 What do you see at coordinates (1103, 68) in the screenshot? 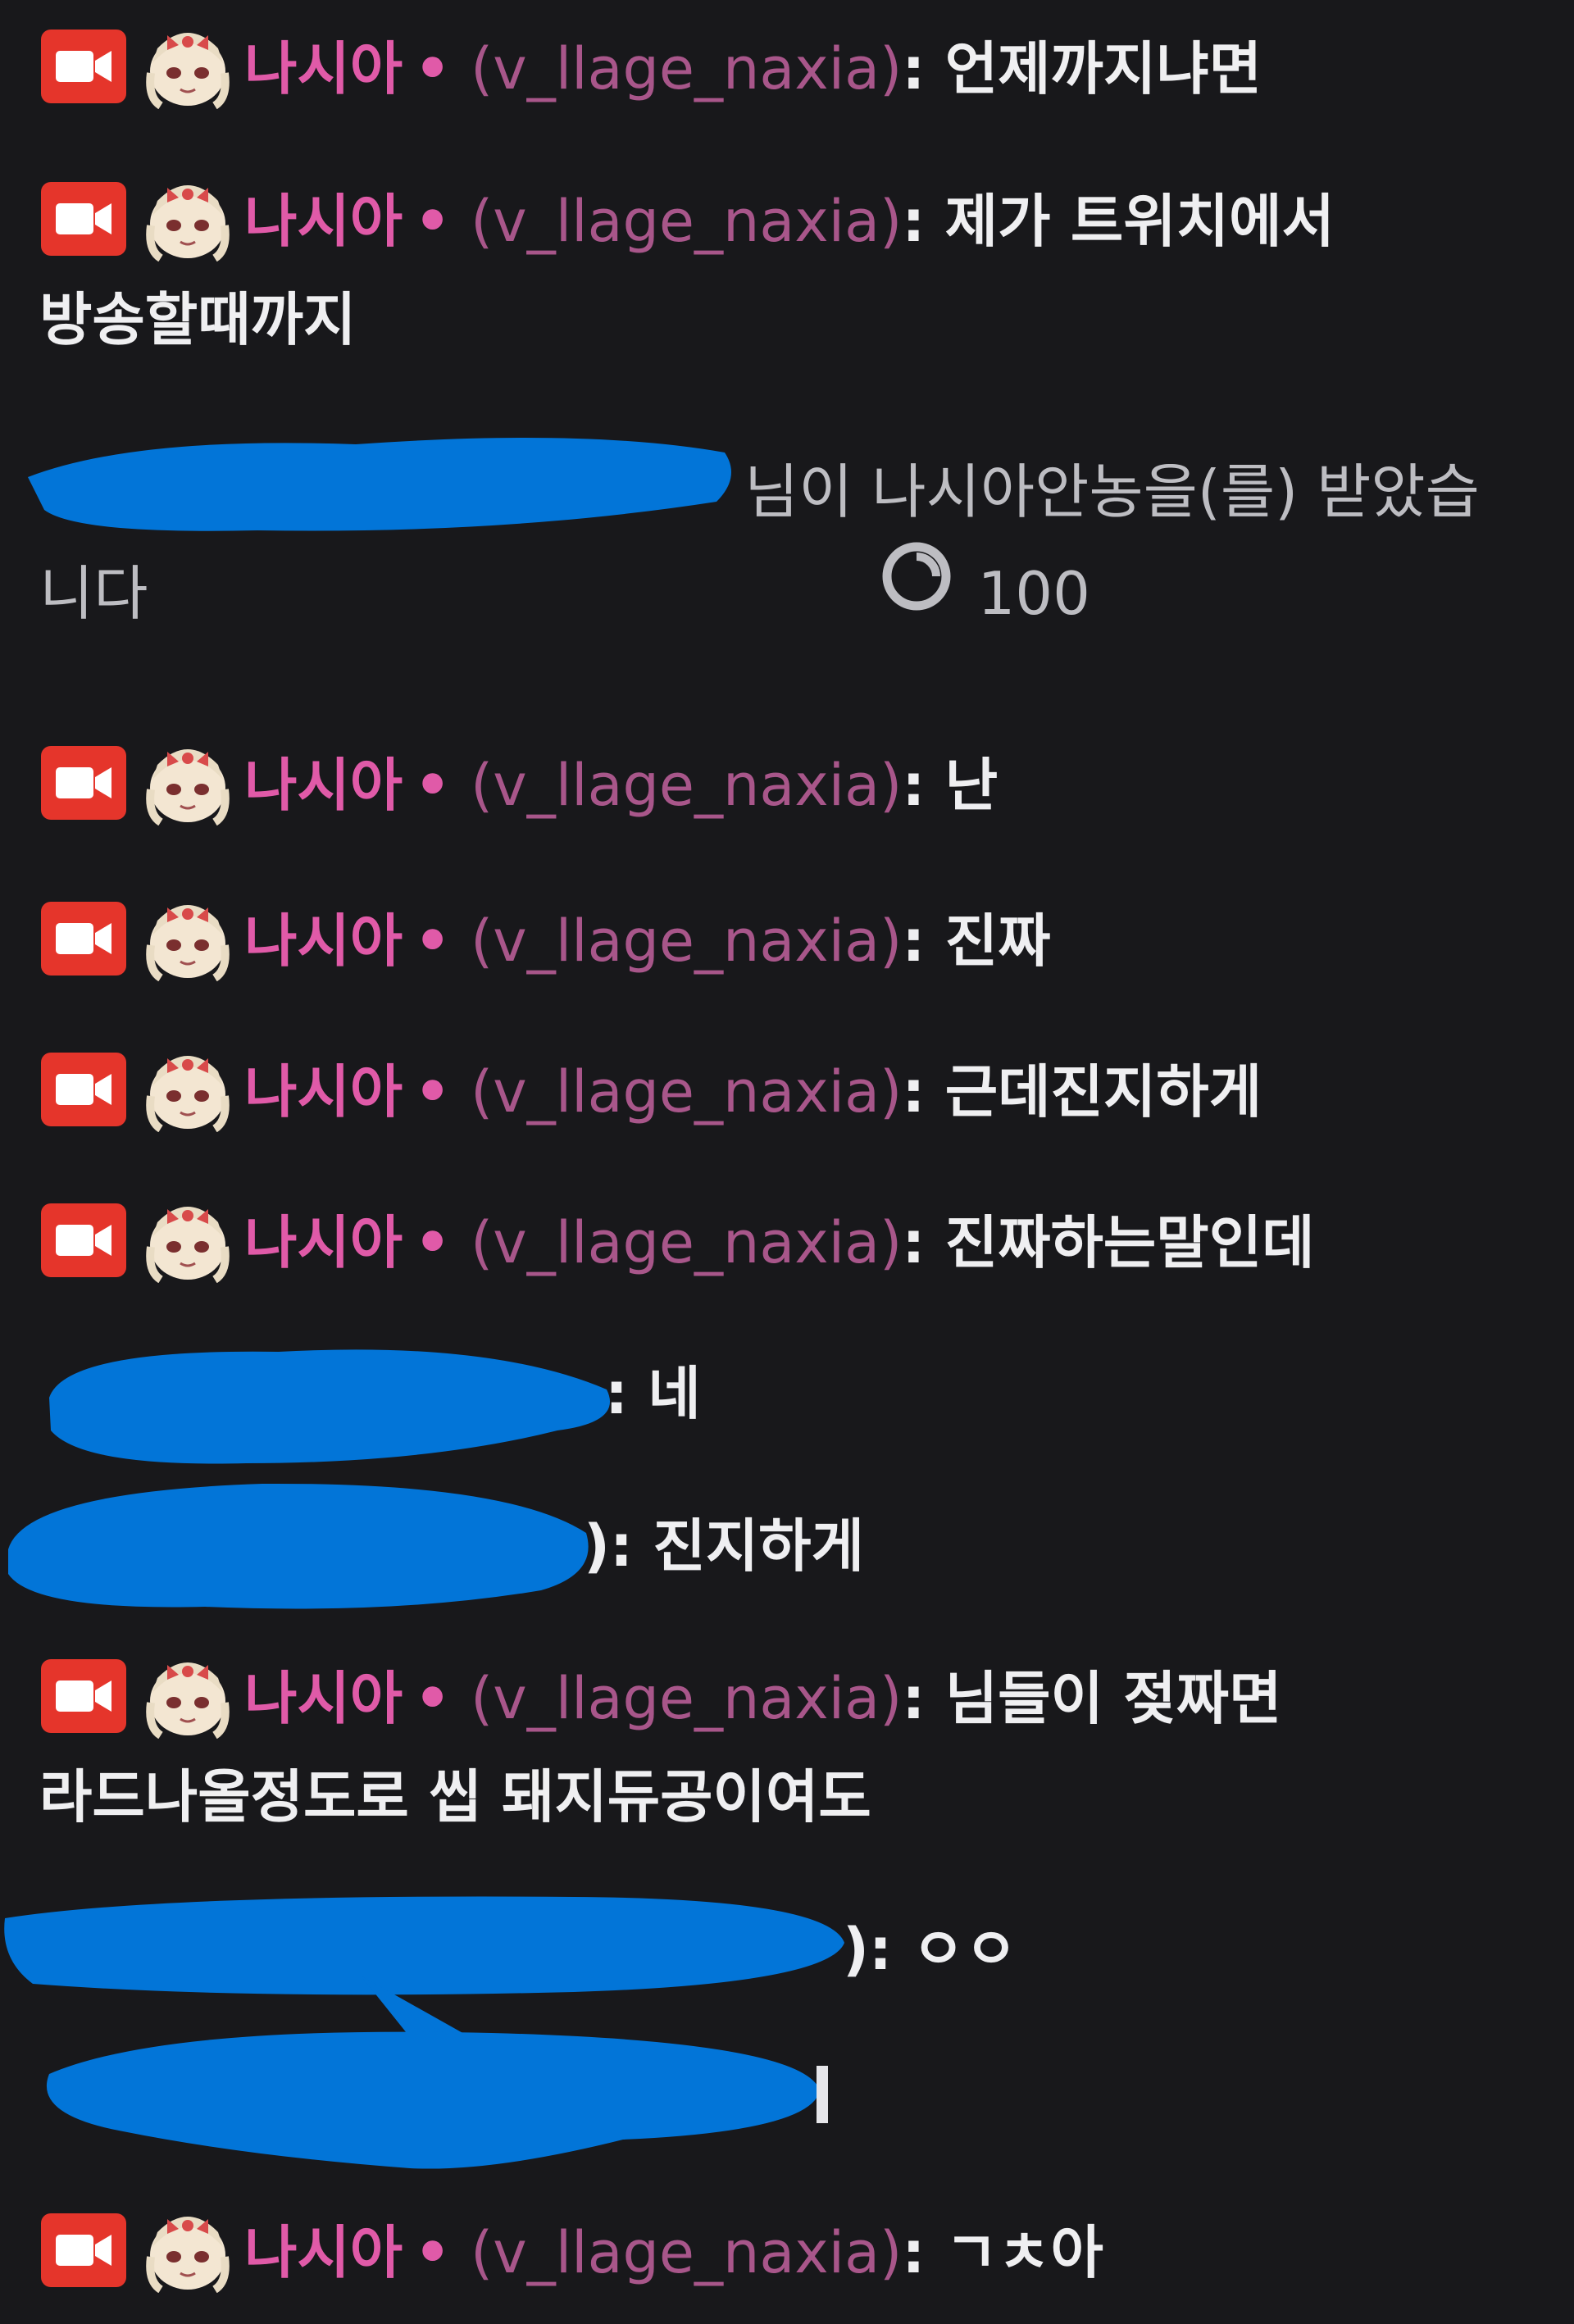
I see `message-text: 언제까지냐면` at bounding box center [1103, 68].